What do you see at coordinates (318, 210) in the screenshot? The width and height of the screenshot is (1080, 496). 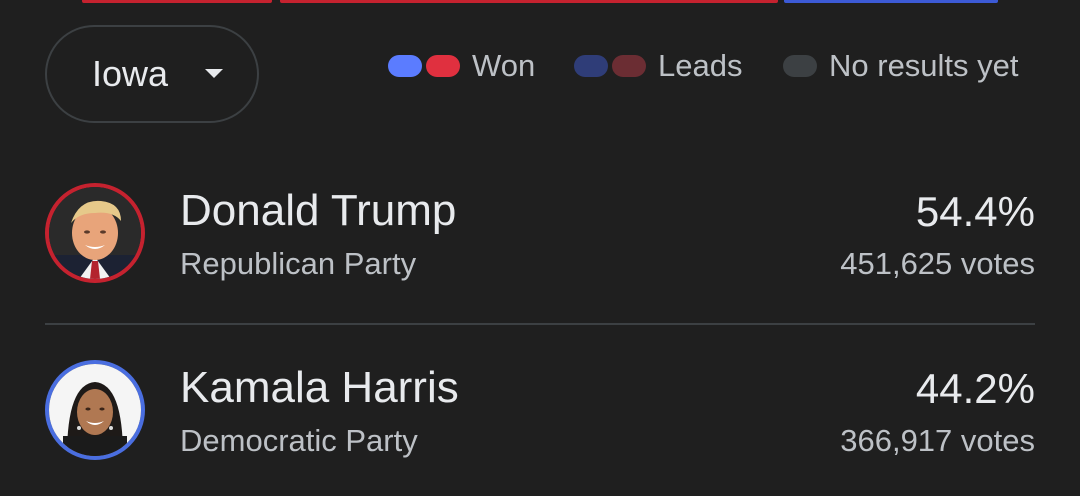 I see `candidate-name: Donald Trump` at bounding box center [318, 210].